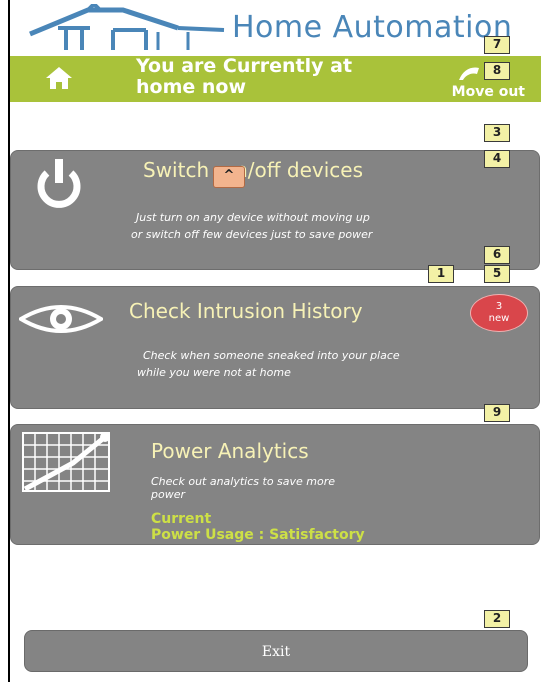 Image resolution: width=541 pixels, height=682 pixels. Describe the element at coordinates (497, 413) in the screenshot. I see `badge-9: 9` at that location.